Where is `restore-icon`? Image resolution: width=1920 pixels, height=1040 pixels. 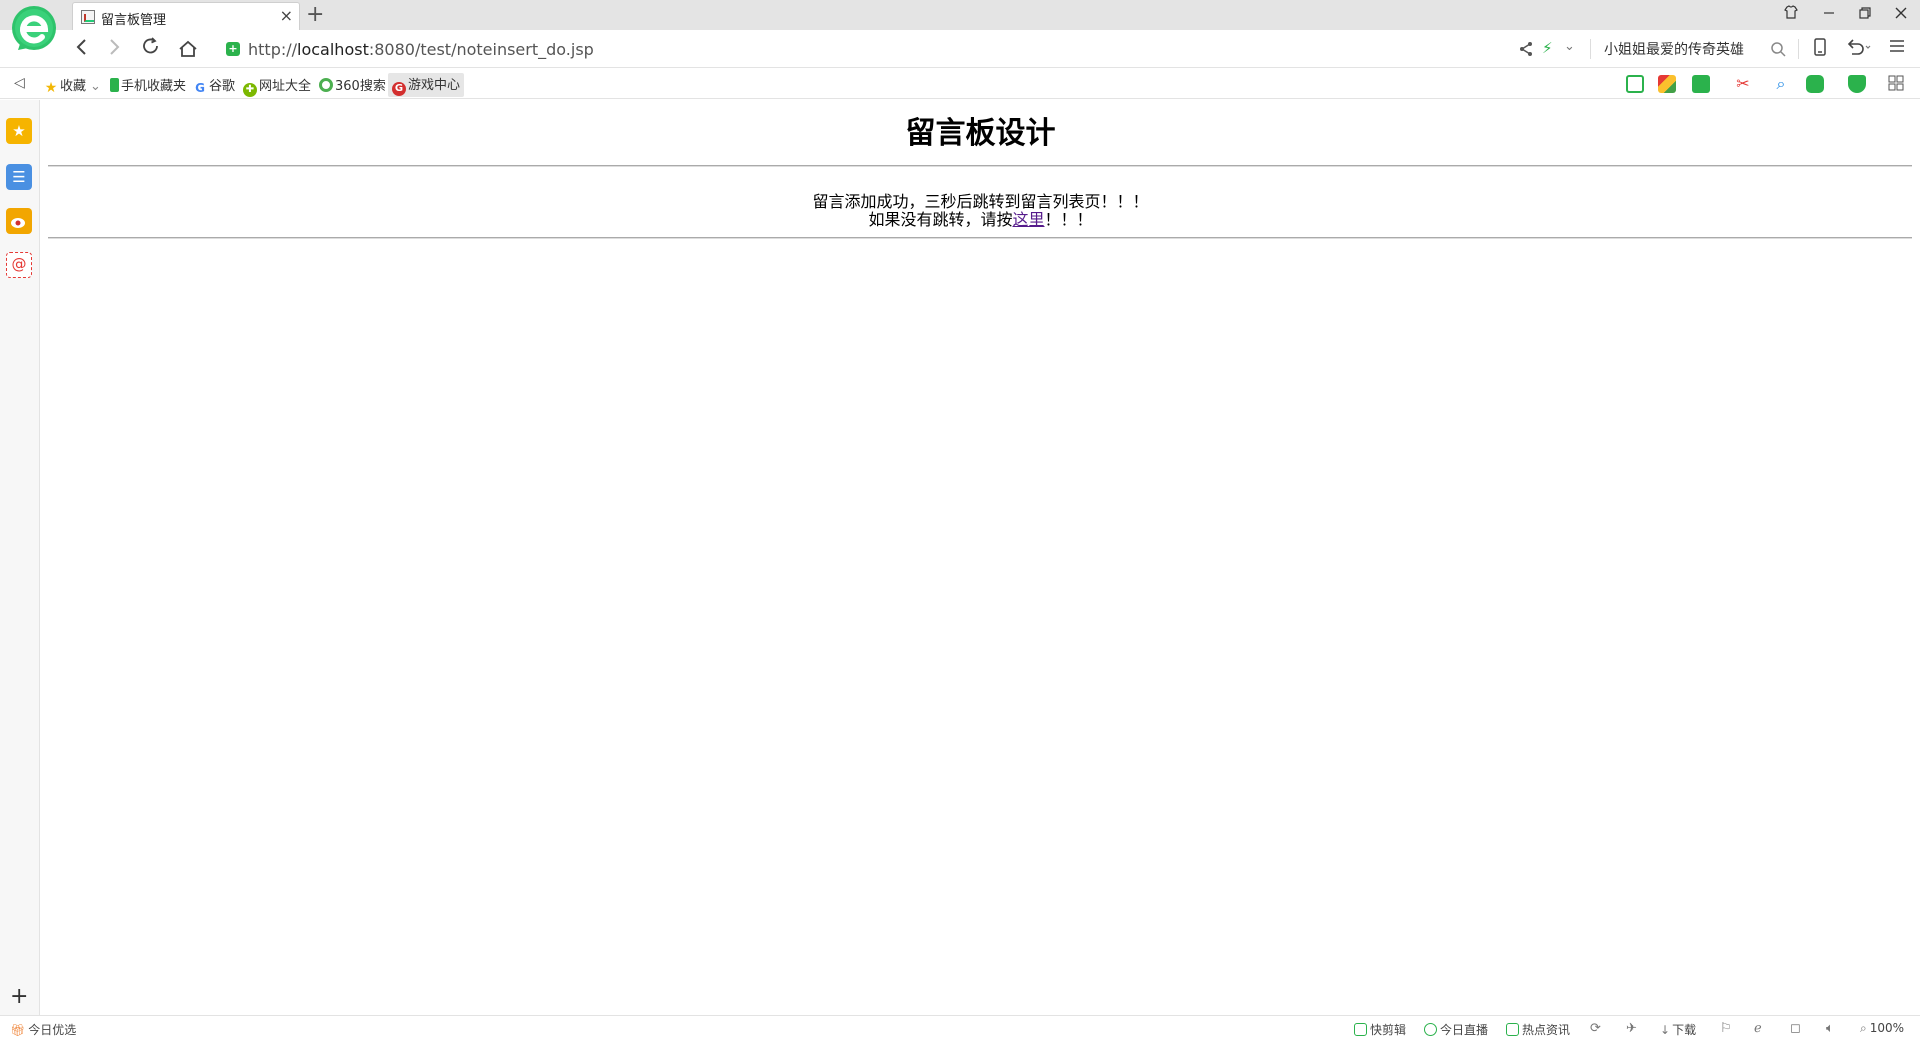
restore-icon is located at coordinates (1865, 15).